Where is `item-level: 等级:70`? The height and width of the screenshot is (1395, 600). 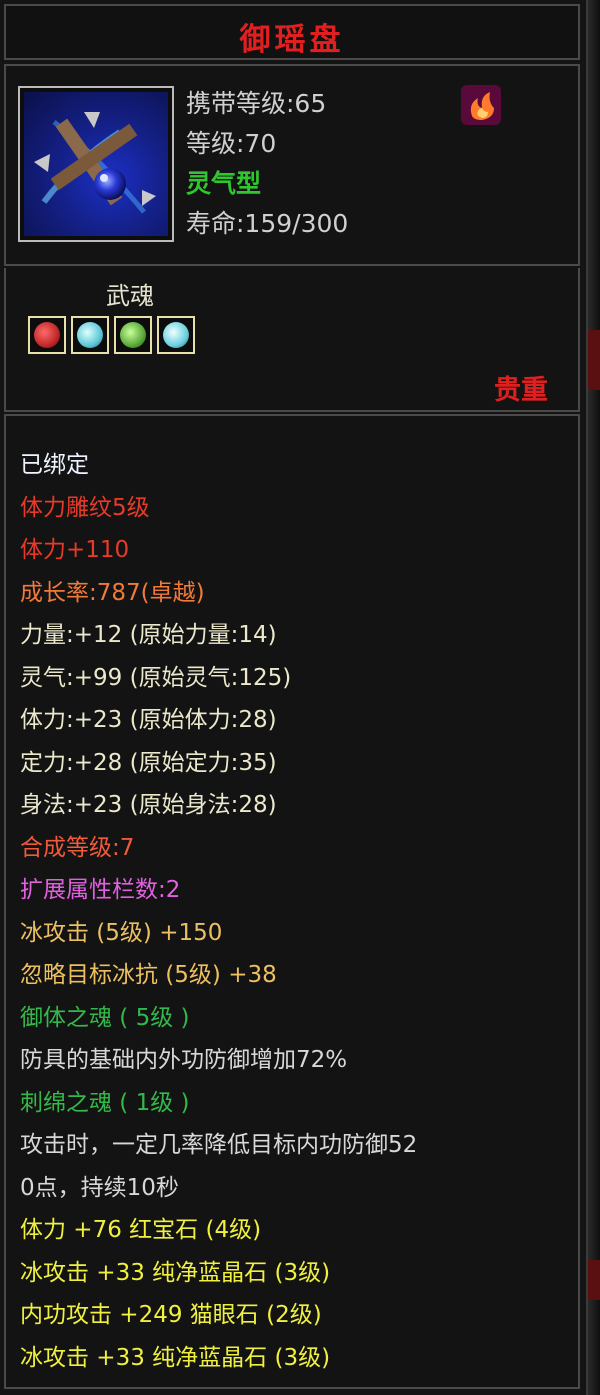
item-level: 等级:70 is located at coordinates (231, 143).